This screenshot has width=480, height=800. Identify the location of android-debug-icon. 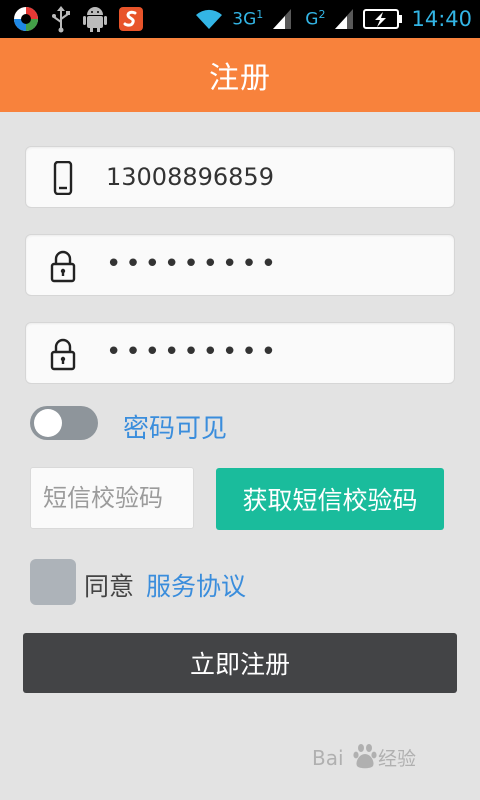
(95, 19).